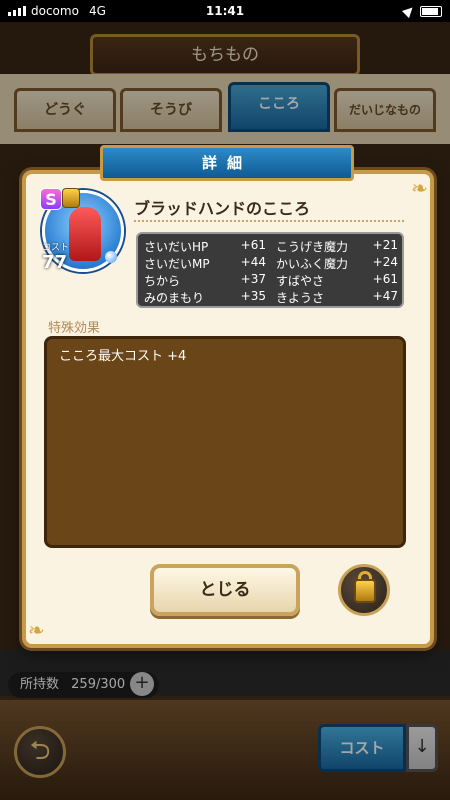 Image resolution: width=450 pixels, height=800 pixels. I want to click on stat-row: みのまもり +35, so click(209, 297).